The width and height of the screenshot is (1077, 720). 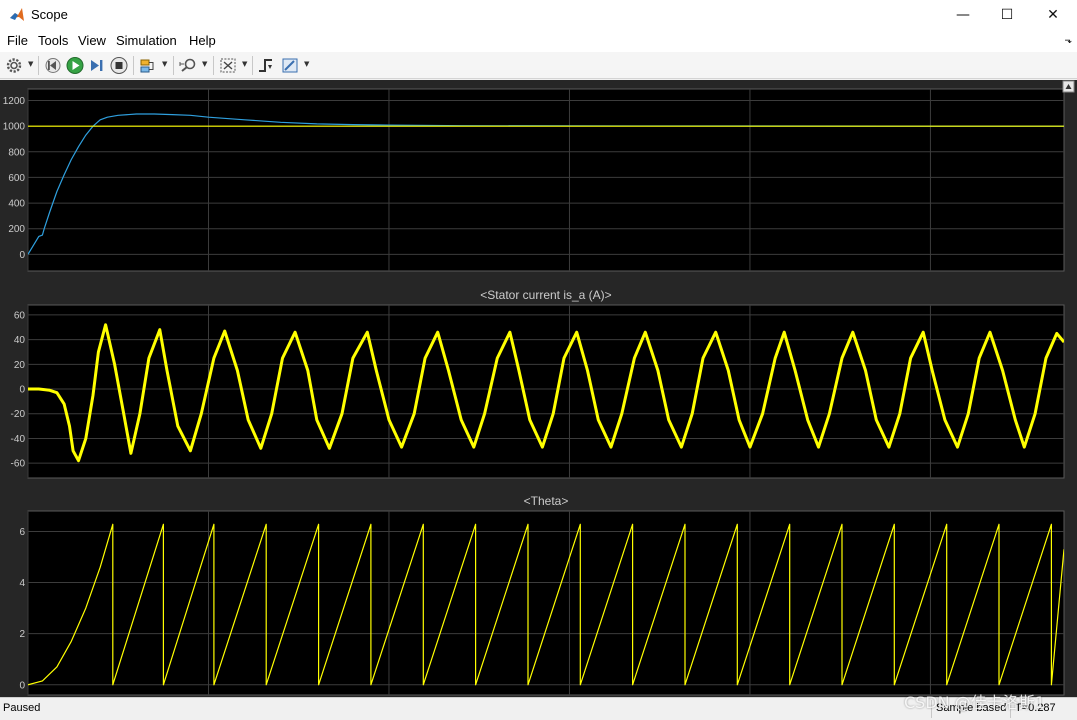 What do you see at coordinates (146, 40) in the screenshot?
I see `menu-simulation: Simulation` at bounding box center [146, 40].